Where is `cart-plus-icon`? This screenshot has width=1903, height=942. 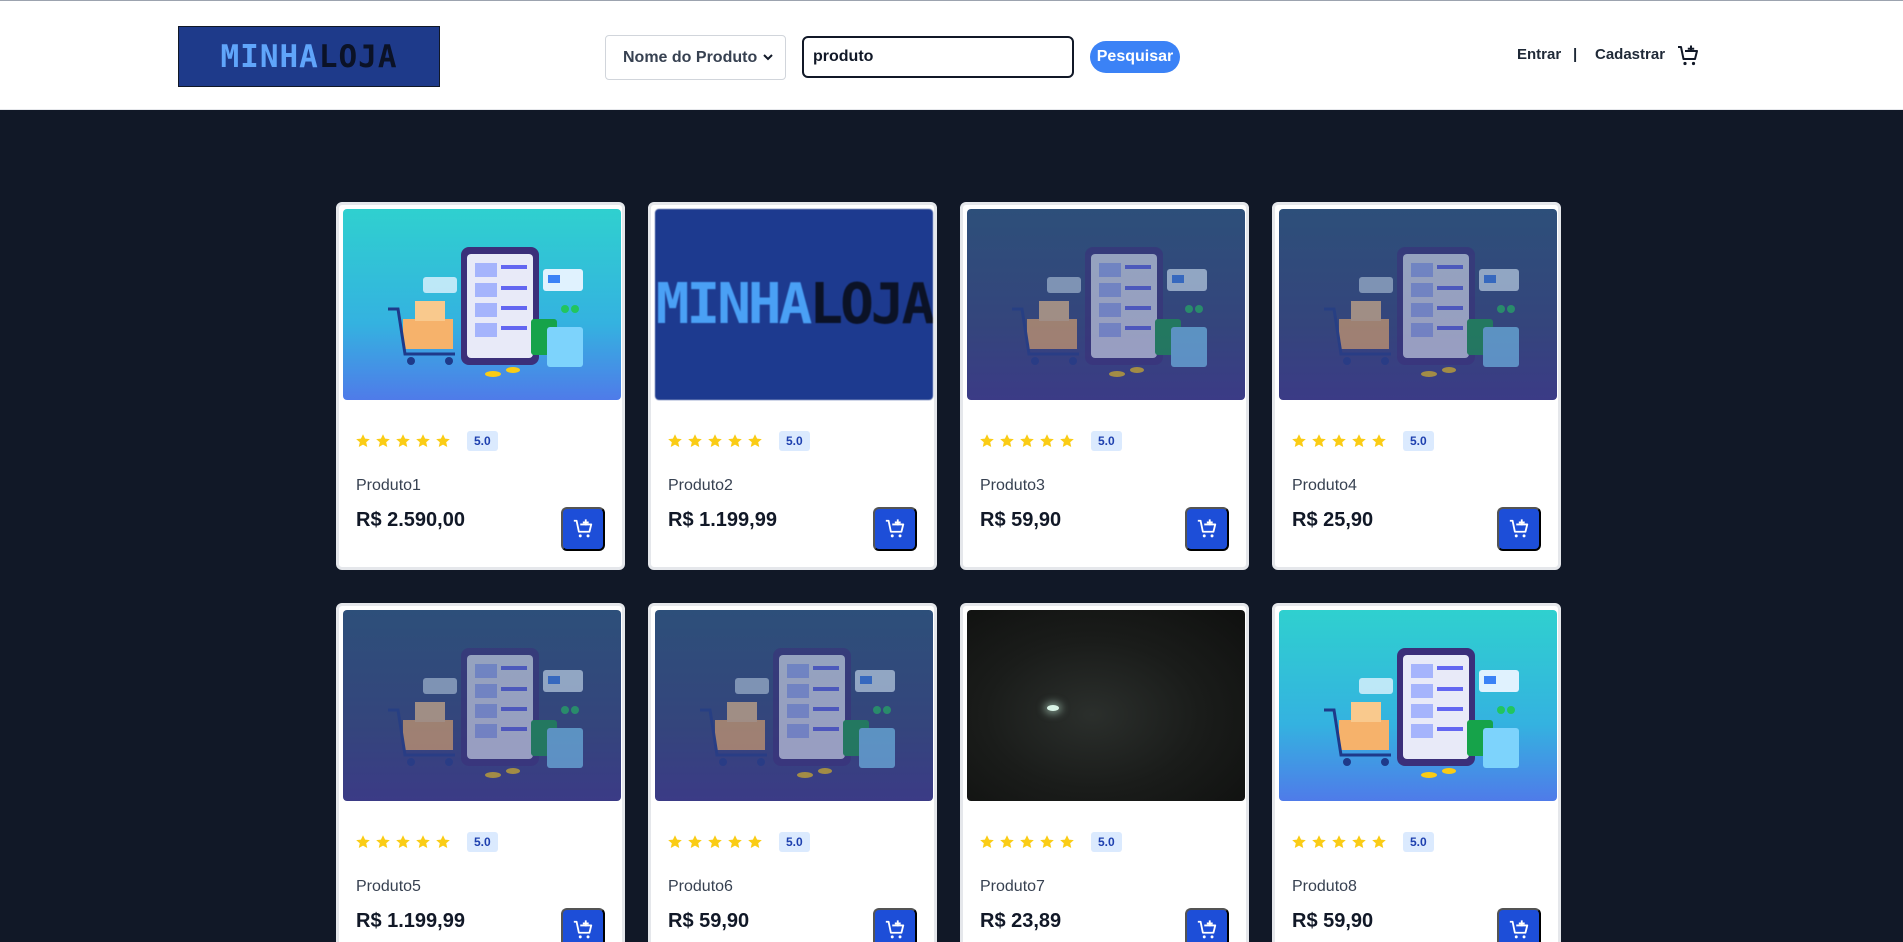 cart-plus-icon is located at coordinates (1688, 56).